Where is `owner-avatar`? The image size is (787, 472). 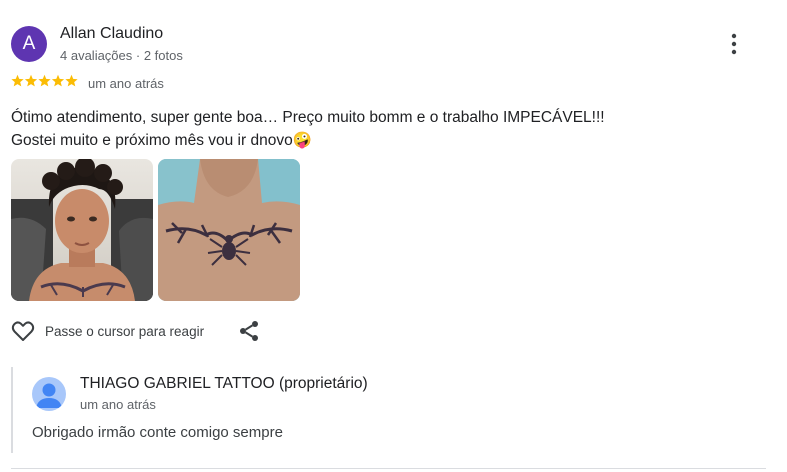
owner-avatar is located at coordinates (49, 394).